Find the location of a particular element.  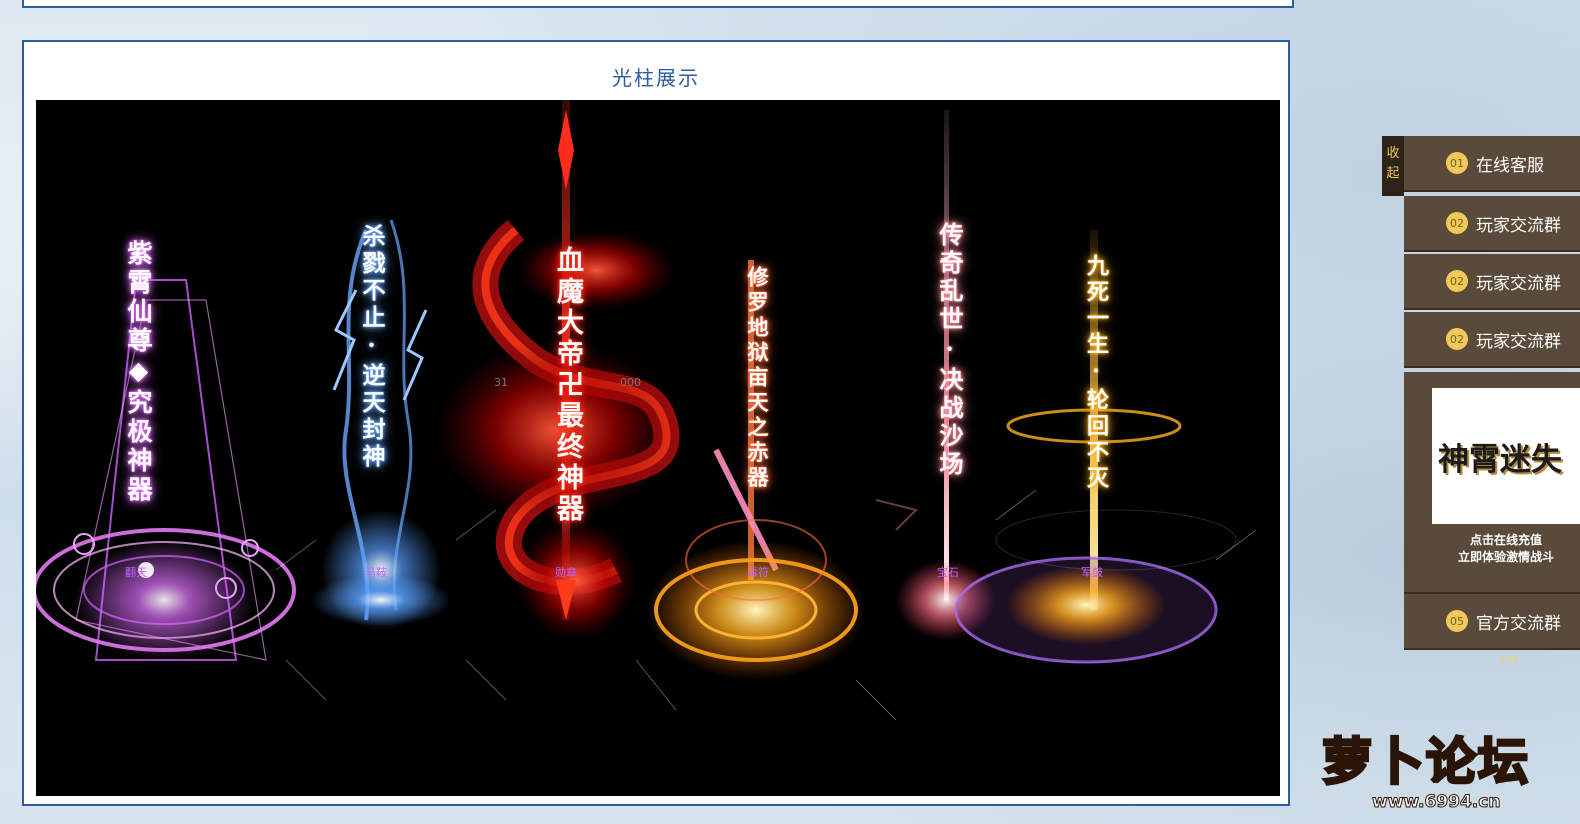

menu-item-player-group-2: 02 玩家交流群 is located at coordinates (1492, 282).